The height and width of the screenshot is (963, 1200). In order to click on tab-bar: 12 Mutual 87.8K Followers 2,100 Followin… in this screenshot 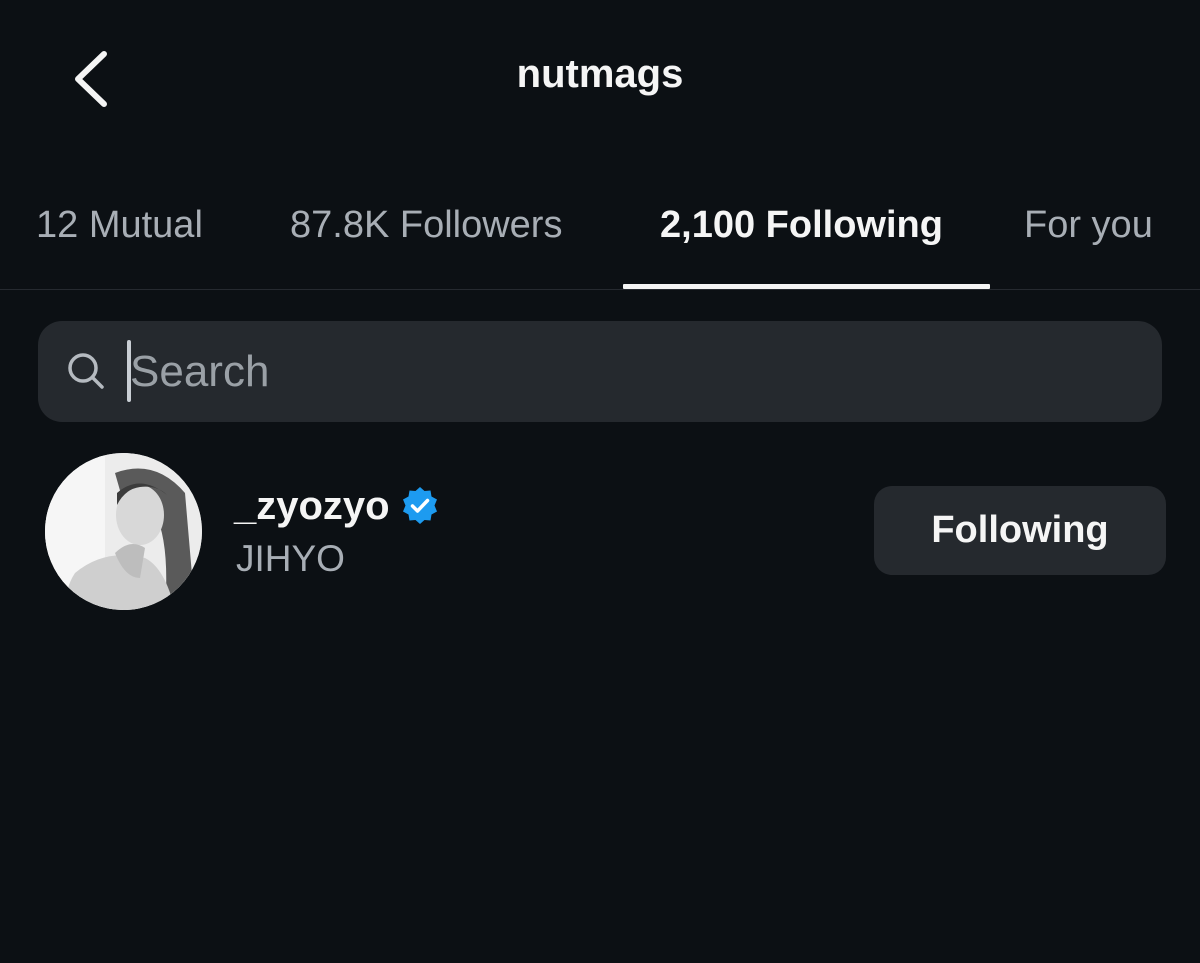, I will do `click(600, 240)`.